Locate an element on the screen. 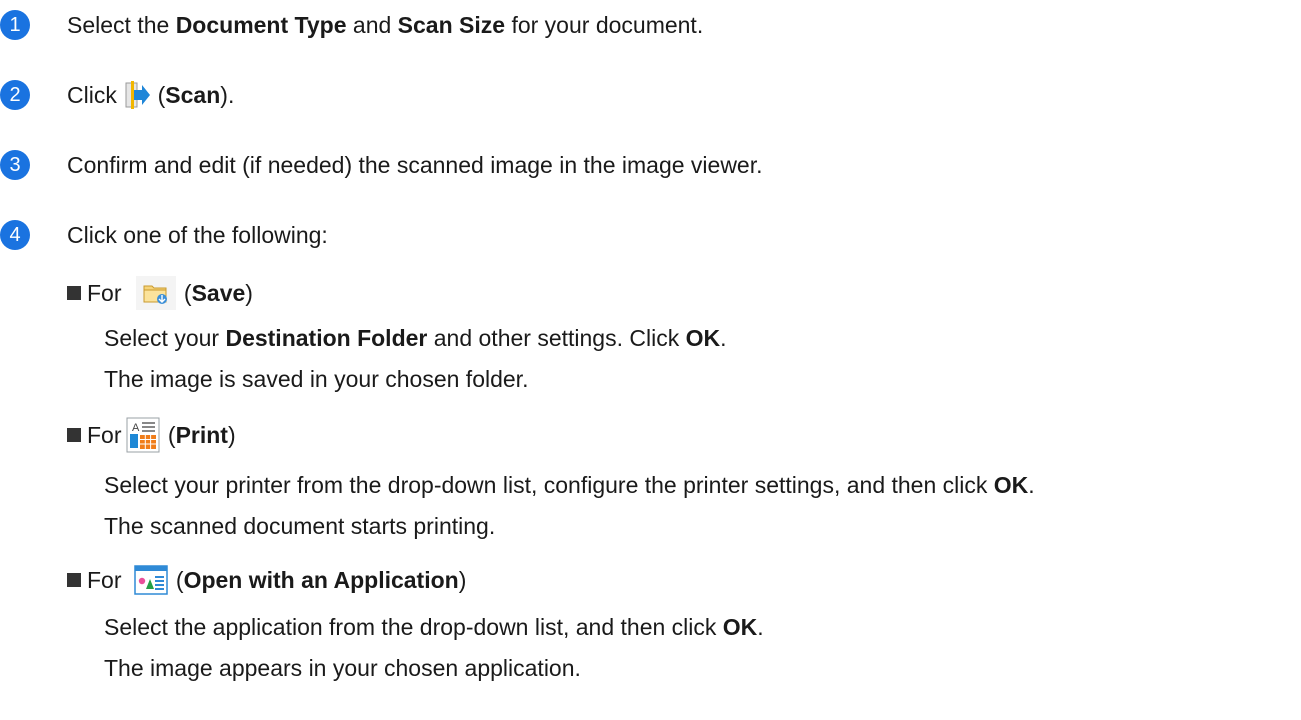 The image size is (1301, 720). step-number-badge: 1 is located at coordinates (15, 25).